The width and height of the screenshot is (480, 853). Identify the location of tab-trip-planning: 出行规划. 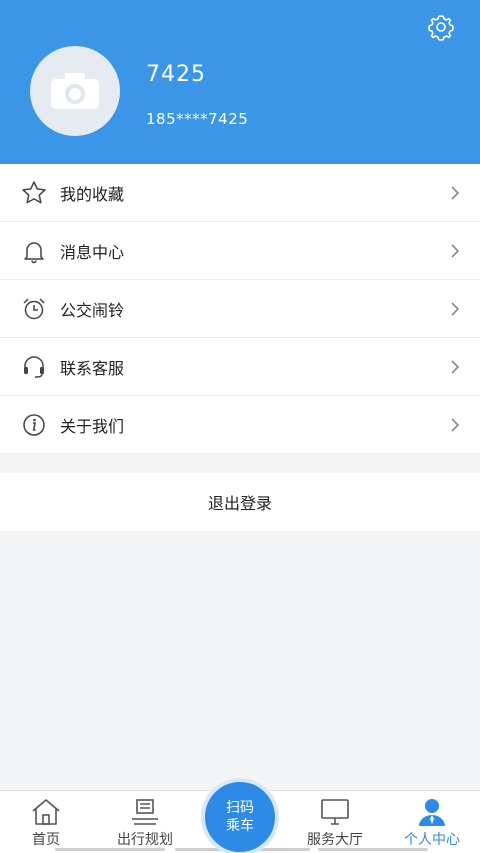
(145, 825).